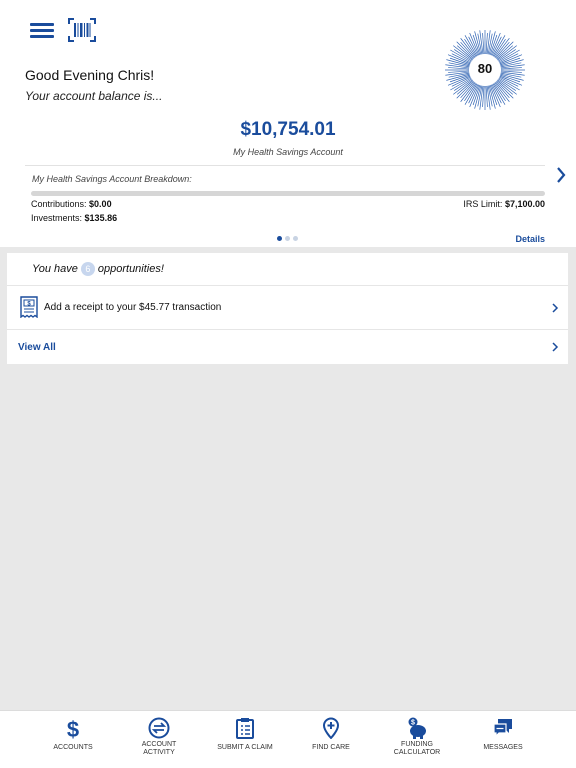  I want to click on tab-submit-claim: Submit a Claim, so click(245, 739).